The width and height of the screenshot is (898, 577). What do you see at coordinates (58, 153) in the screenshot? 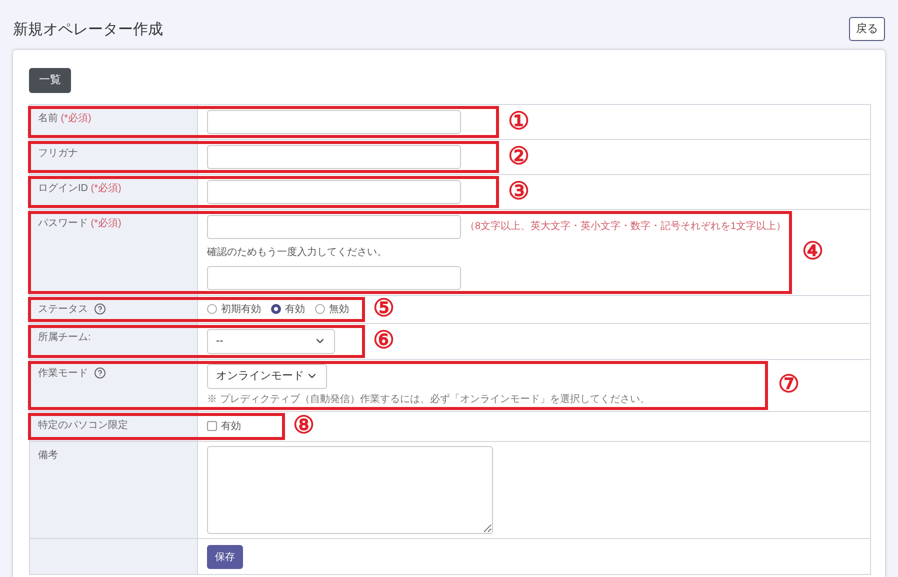
I see `field-label: フリガナ` at bounding box center [58, 153].